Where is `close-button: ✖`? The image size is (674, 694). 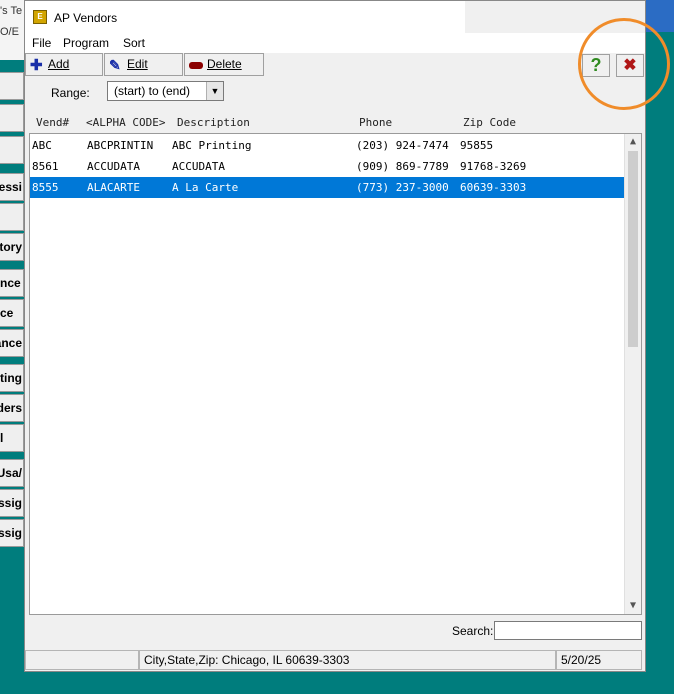 close-button: ✖ is located at coordinates (630, 65).